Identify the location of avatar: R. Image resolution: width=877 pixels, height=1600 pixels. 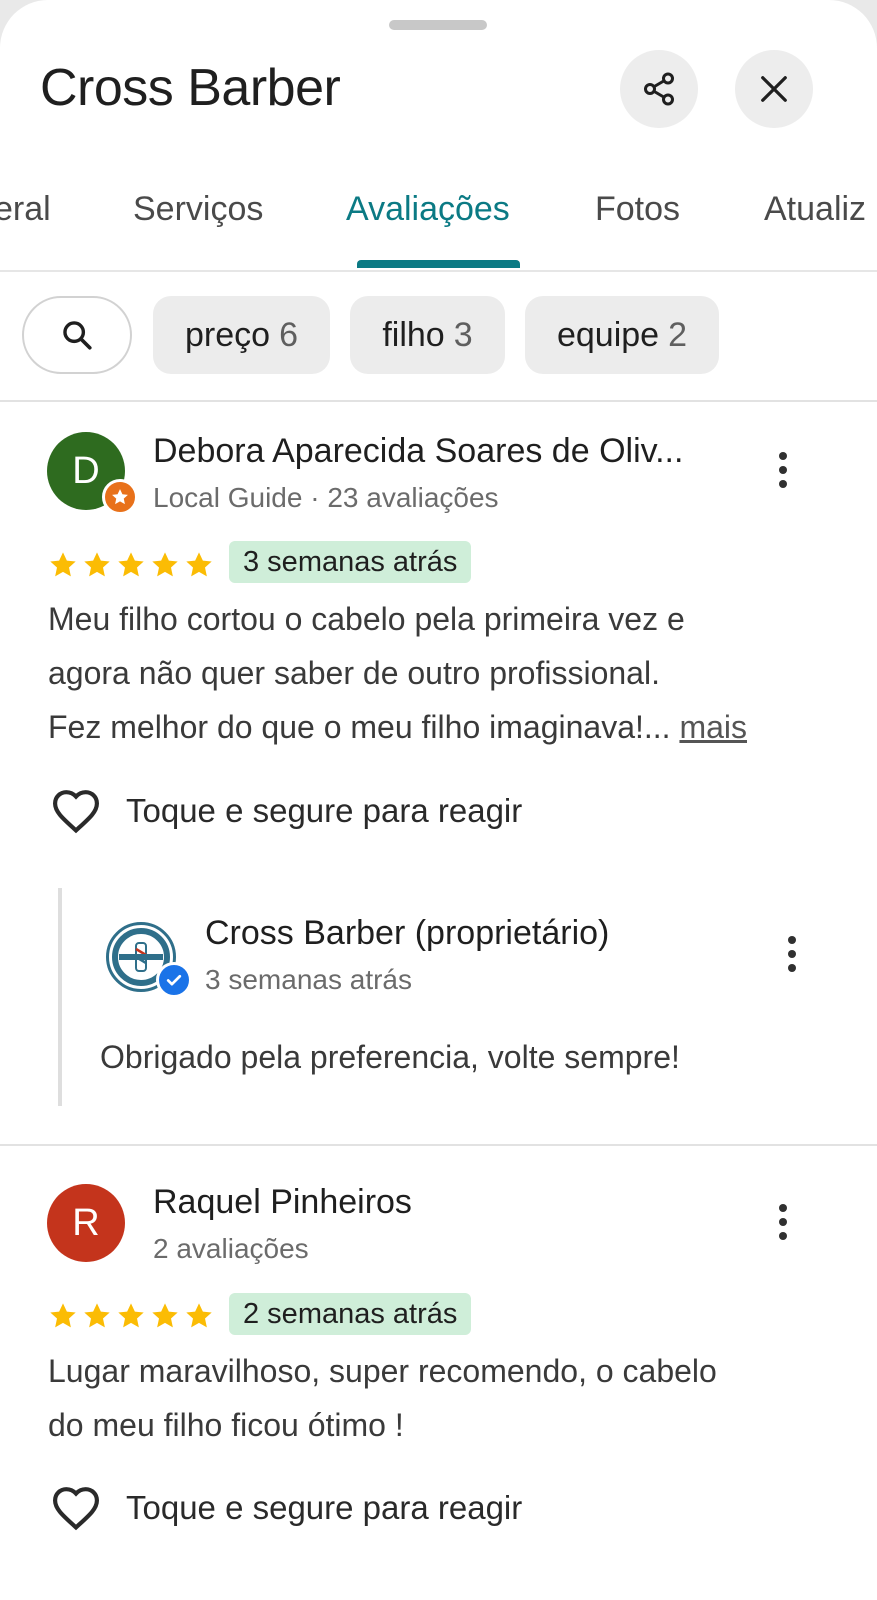
(86, 1223).